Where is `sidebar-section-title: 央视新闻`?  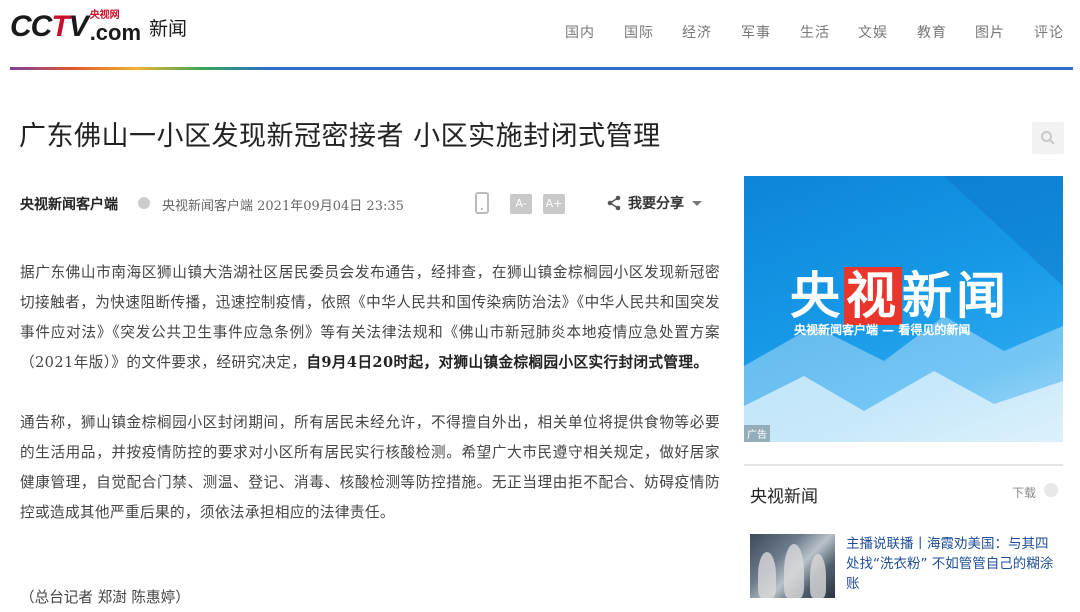 sidebar-section-title: 央视新闻 is located at coordinates (784, 494).